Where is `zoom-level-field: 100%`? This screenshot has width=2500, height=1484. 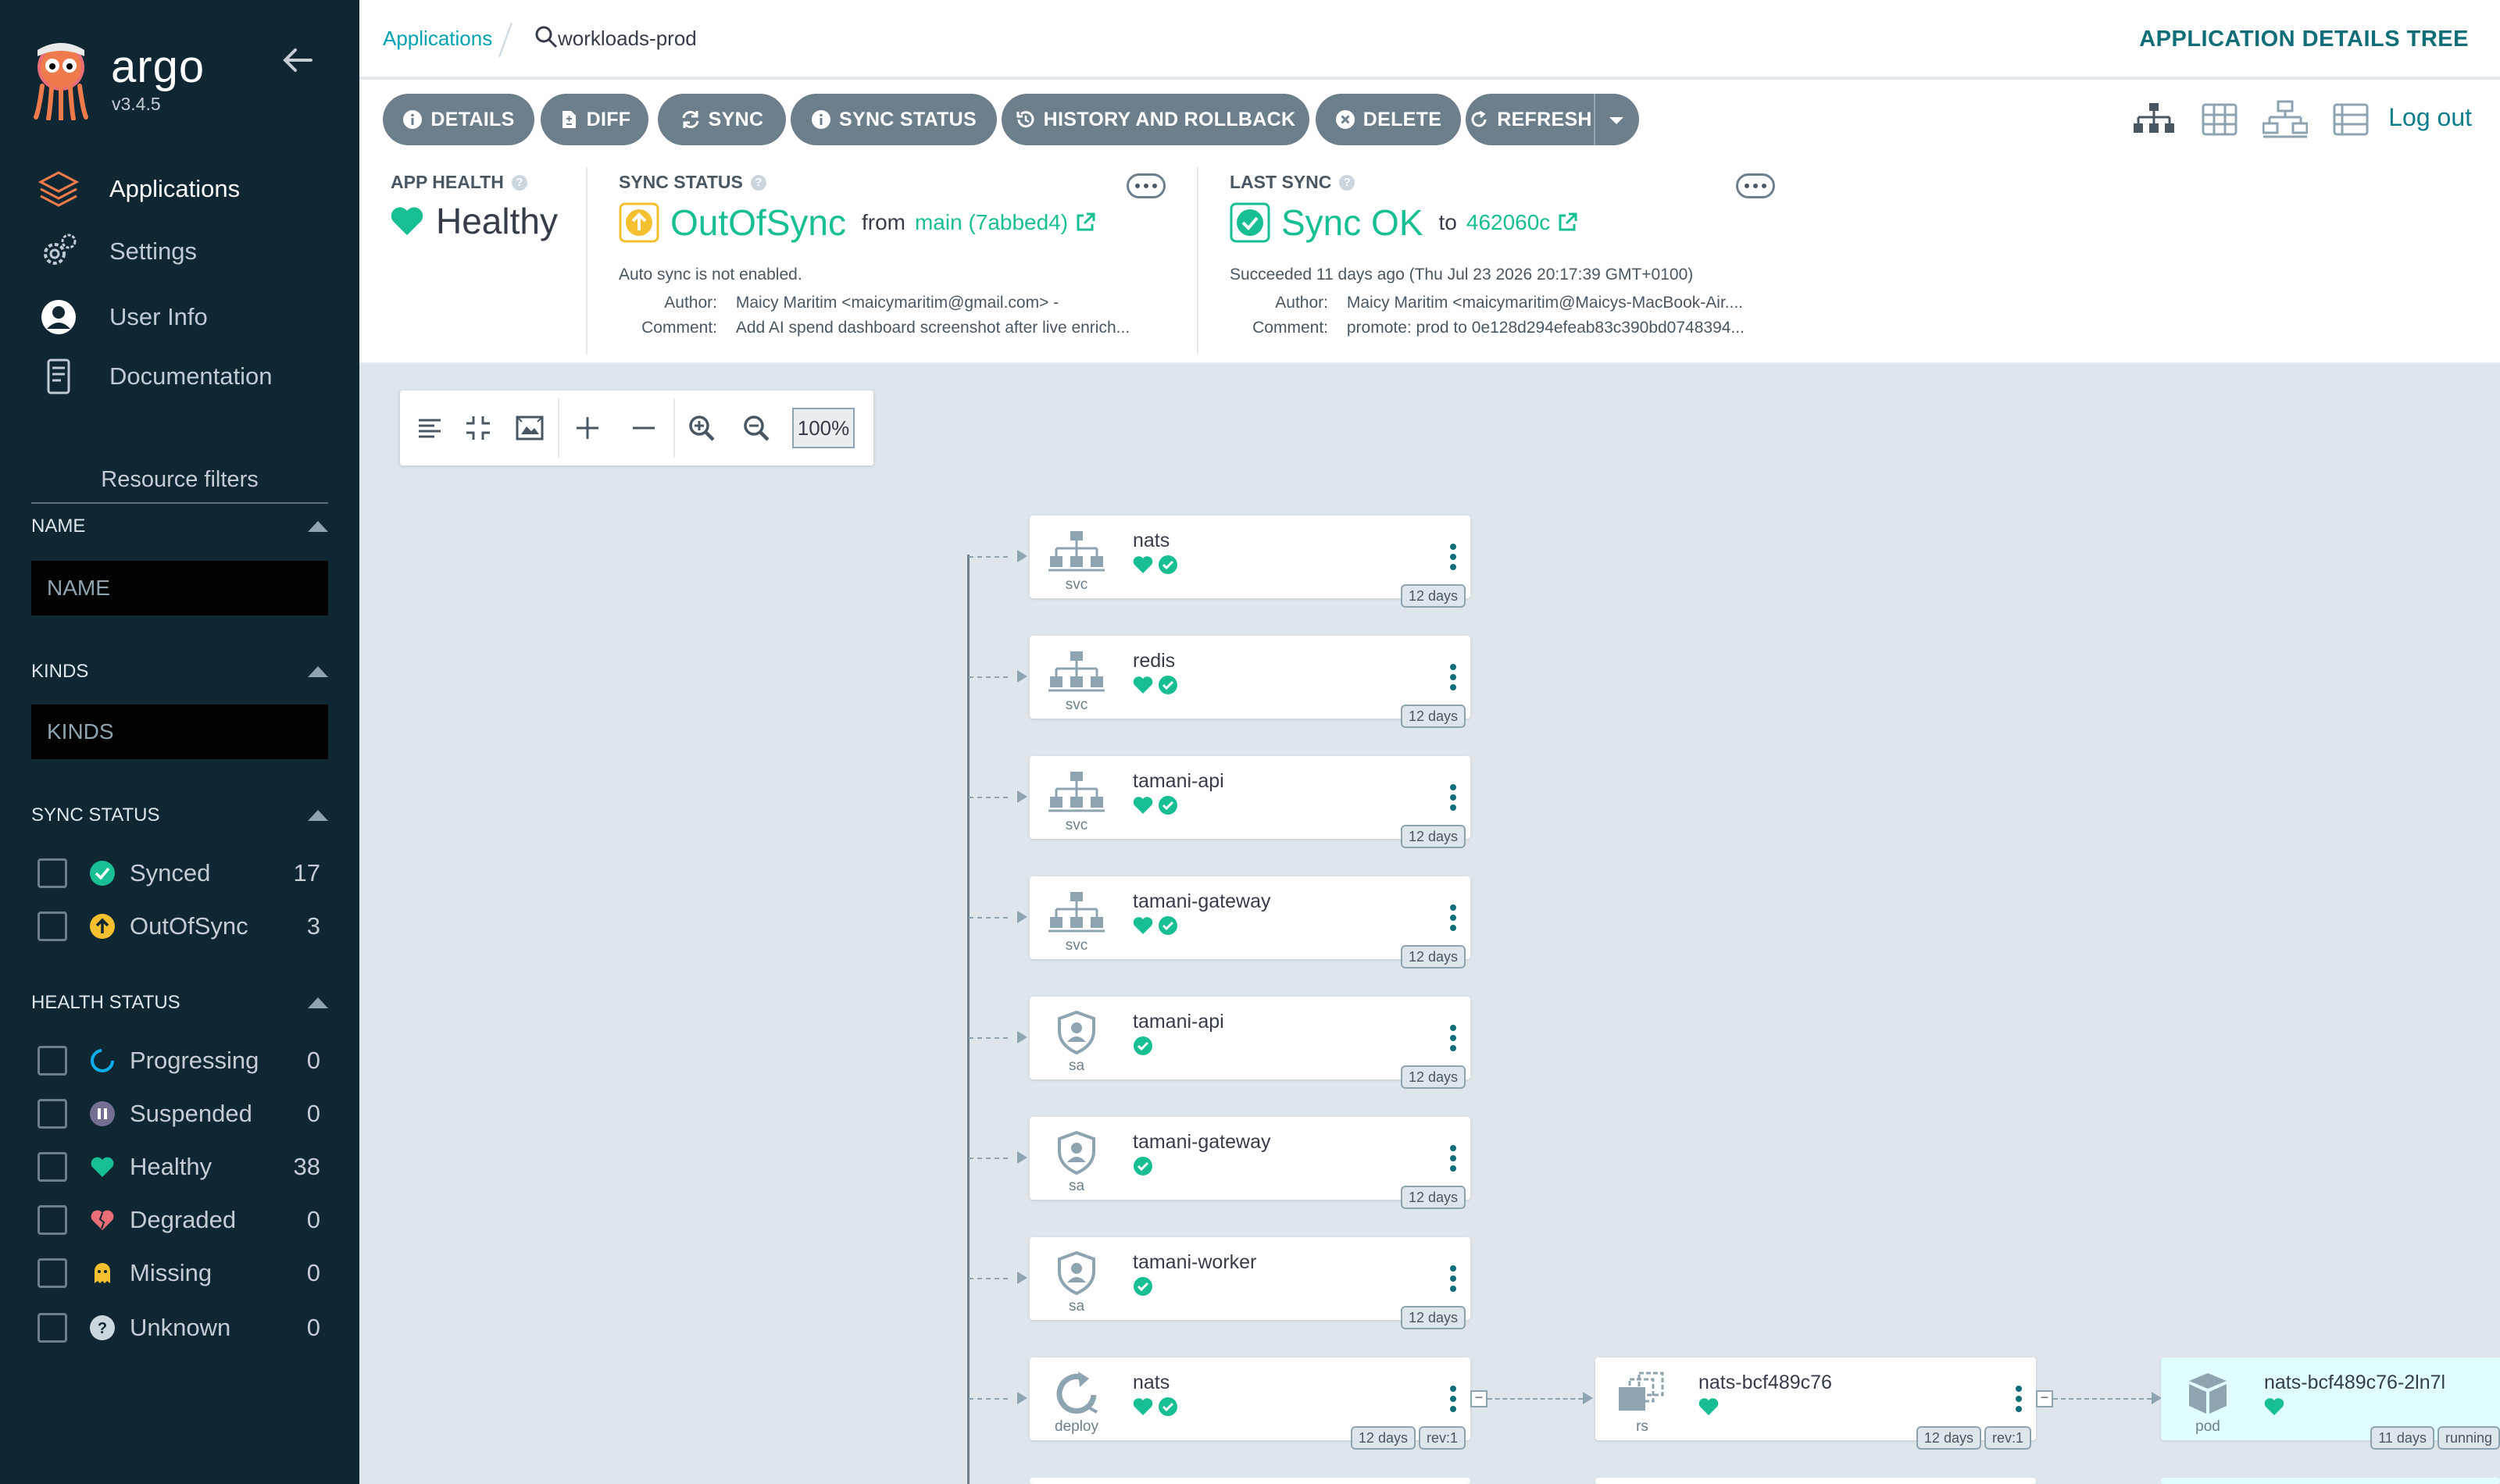 zoom-level-field: 100% is located at coordinates (823, 428).